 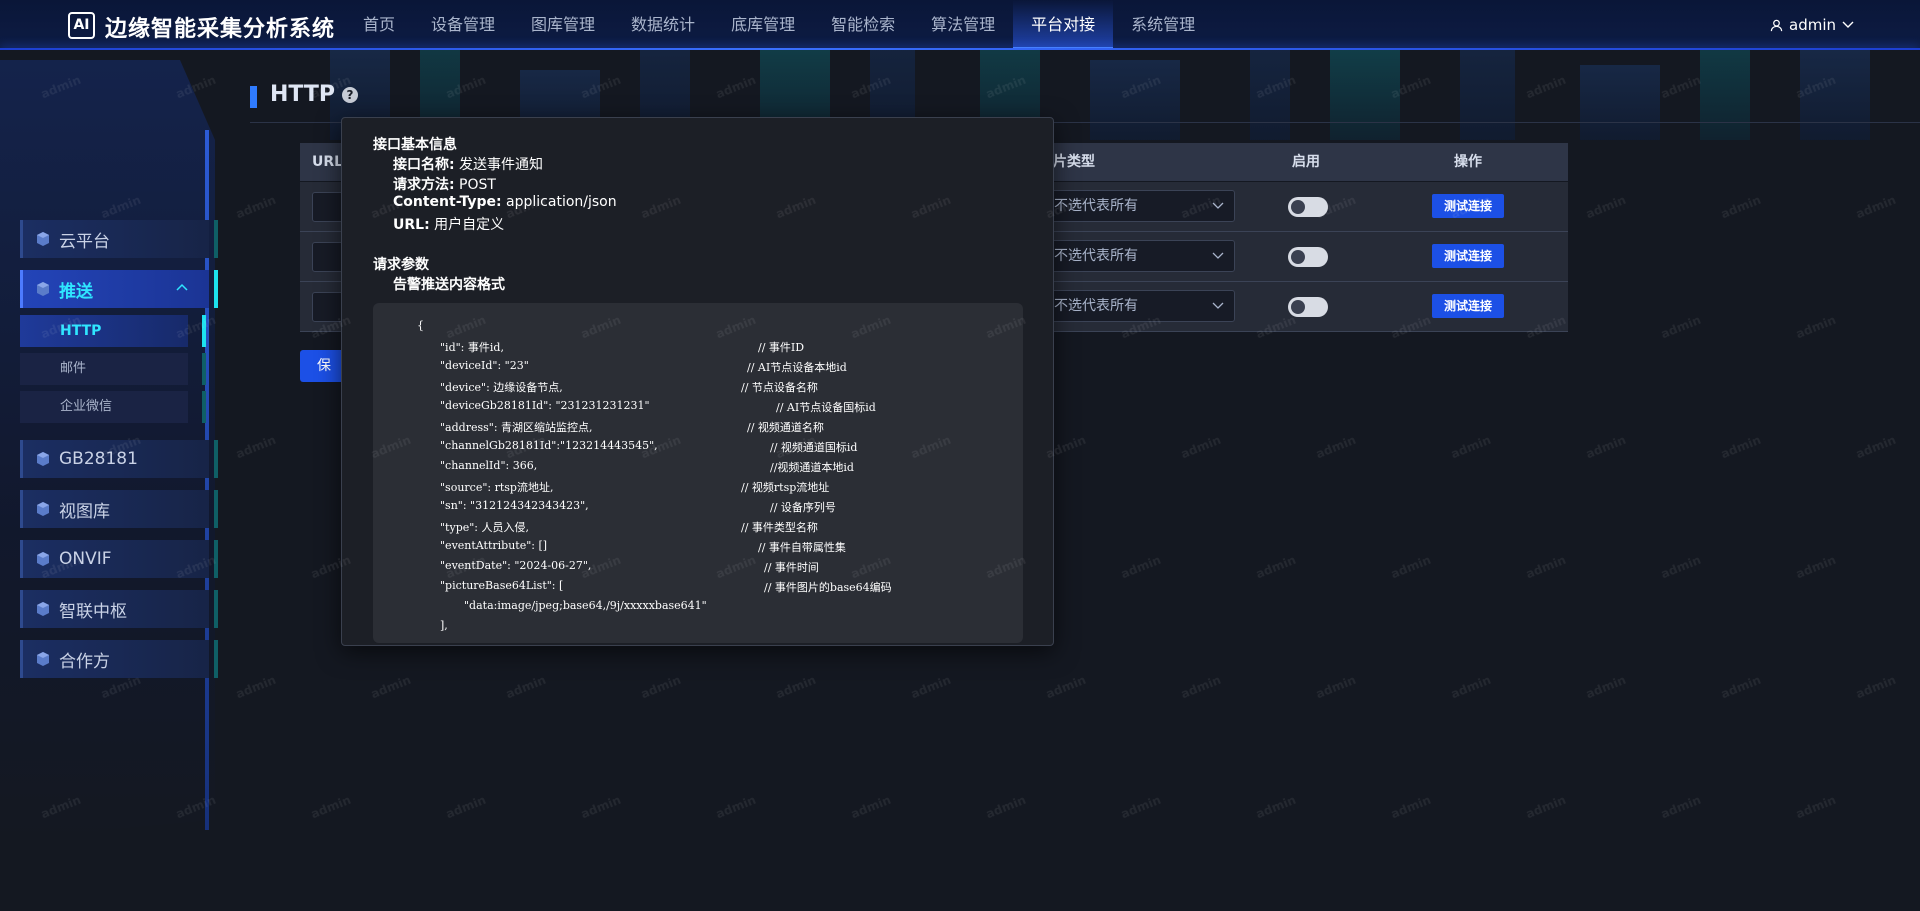 I want to click on sidebar-item-label: 视图库, so click(x=84, y=511).